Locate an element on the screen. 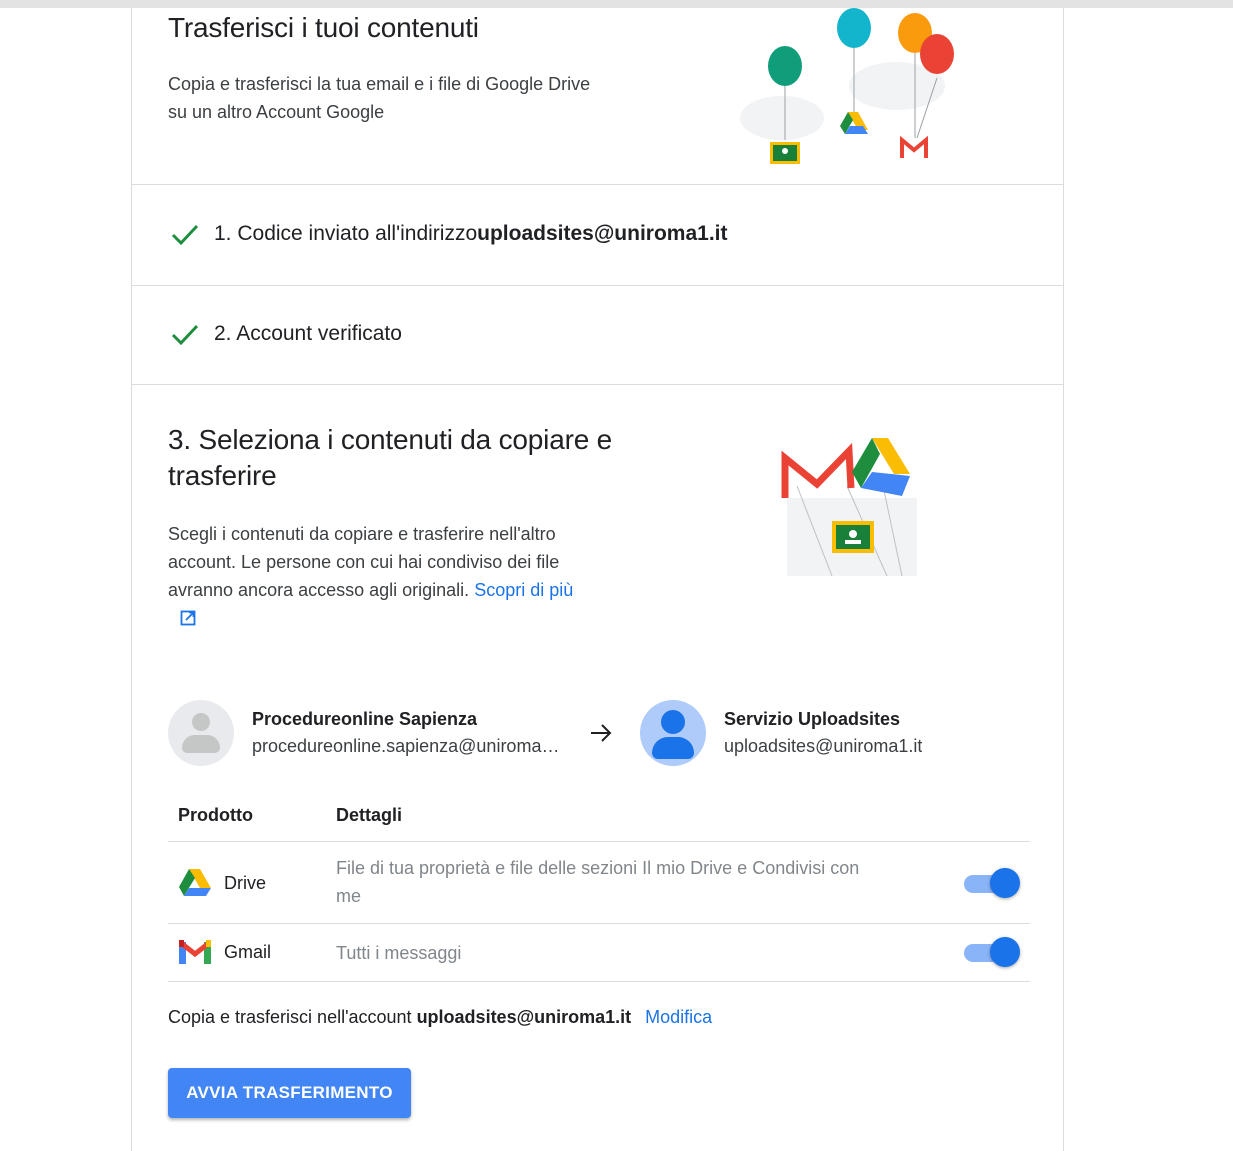 The width and height of the screenshot is (1233, 1151). column-header-product: Prodotto is located at coordinates (215, 815).